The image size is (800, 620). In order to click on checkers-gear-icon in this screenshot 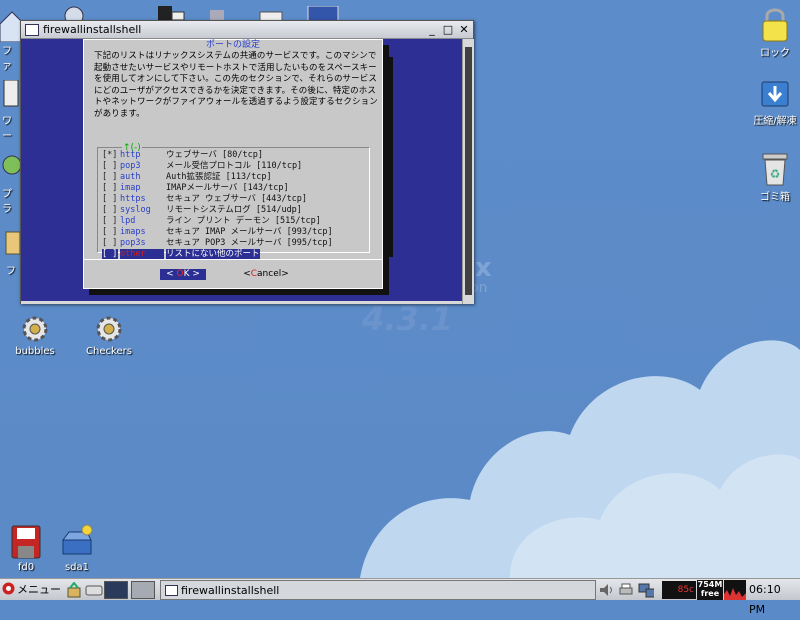, I will do `click(109, 329)`.